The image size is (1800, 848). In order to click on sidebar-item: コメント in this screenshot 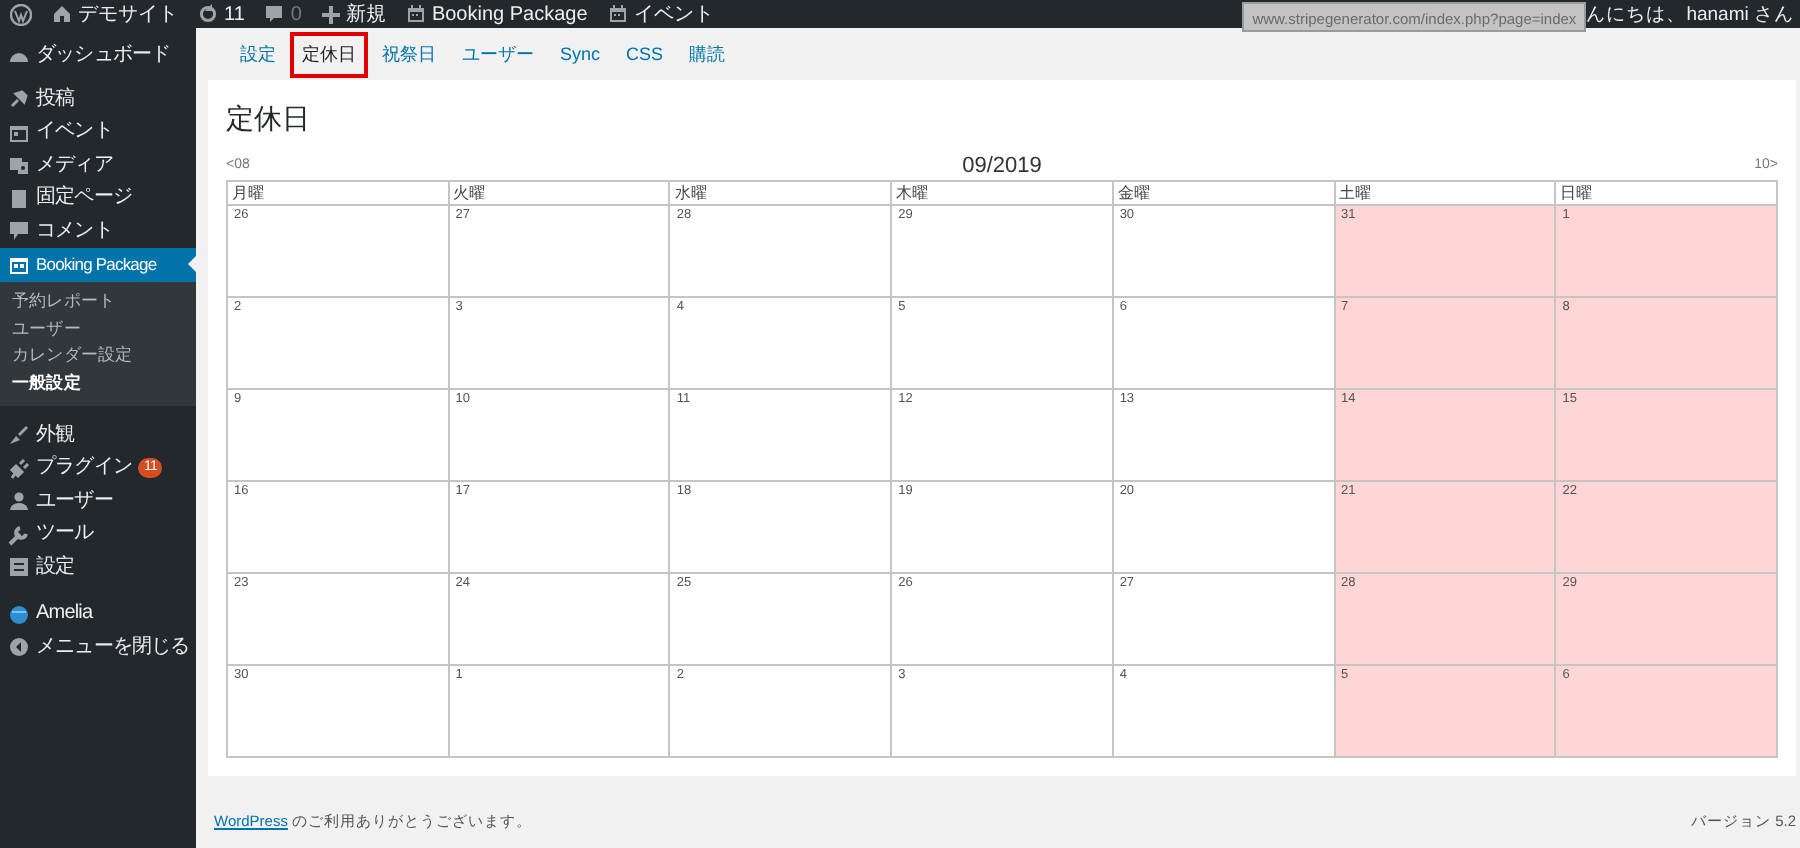, I will do `click(98, 231)`.